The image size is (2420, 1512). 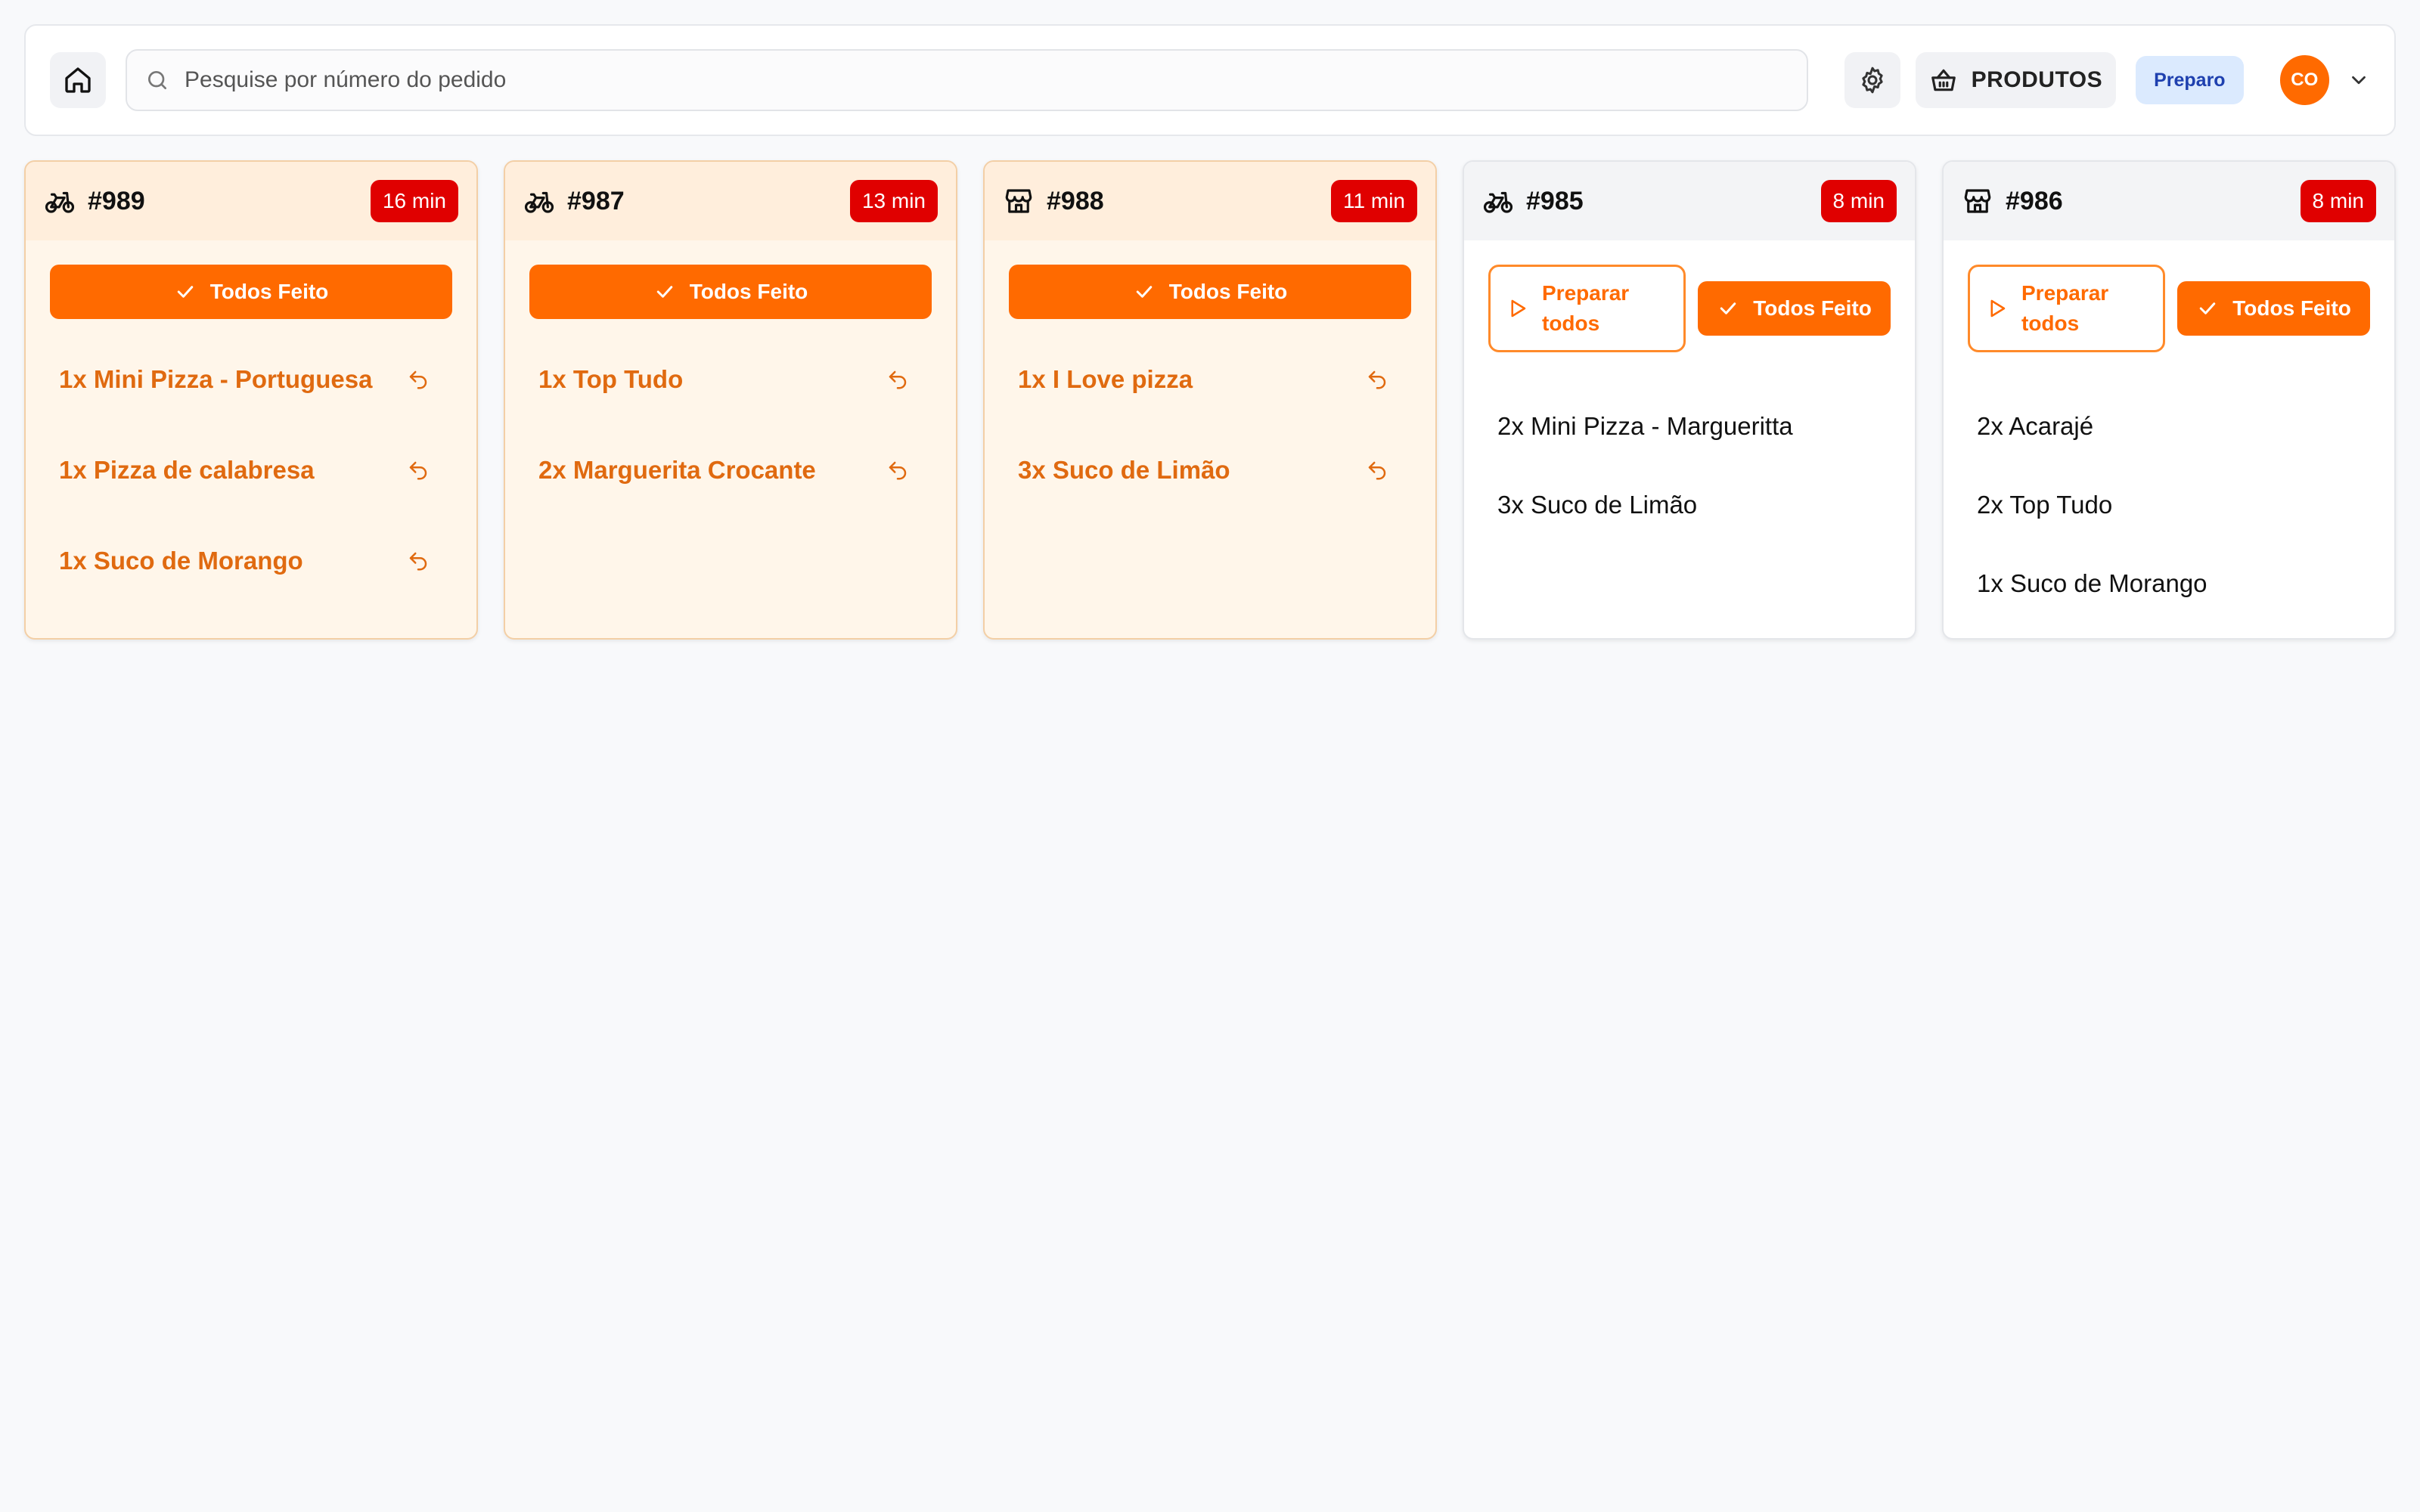 I want to click on home-icon, so click(x=78, y=80).